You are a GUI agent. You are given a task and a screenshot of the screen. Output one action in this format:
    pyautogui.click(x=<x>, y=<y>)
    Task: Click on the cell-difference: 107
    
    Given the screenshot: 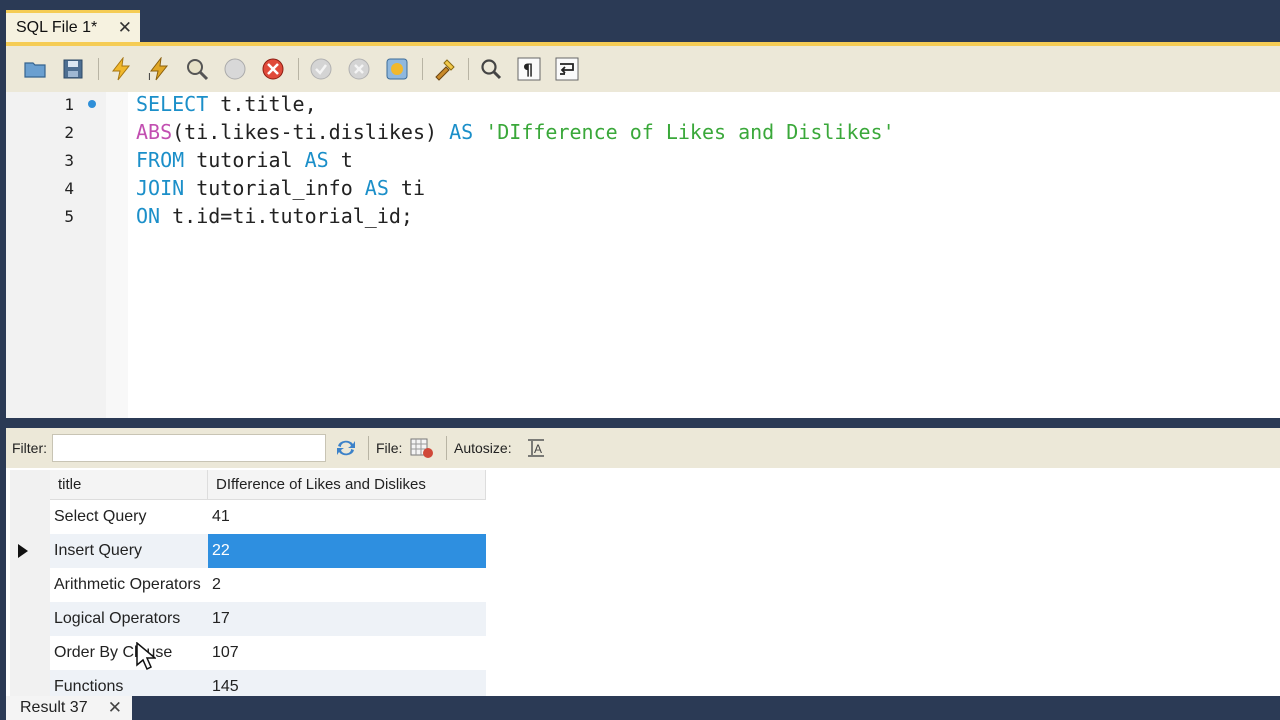 What is the action you would take?
    pyautogui.click(x=347, y=653)
    